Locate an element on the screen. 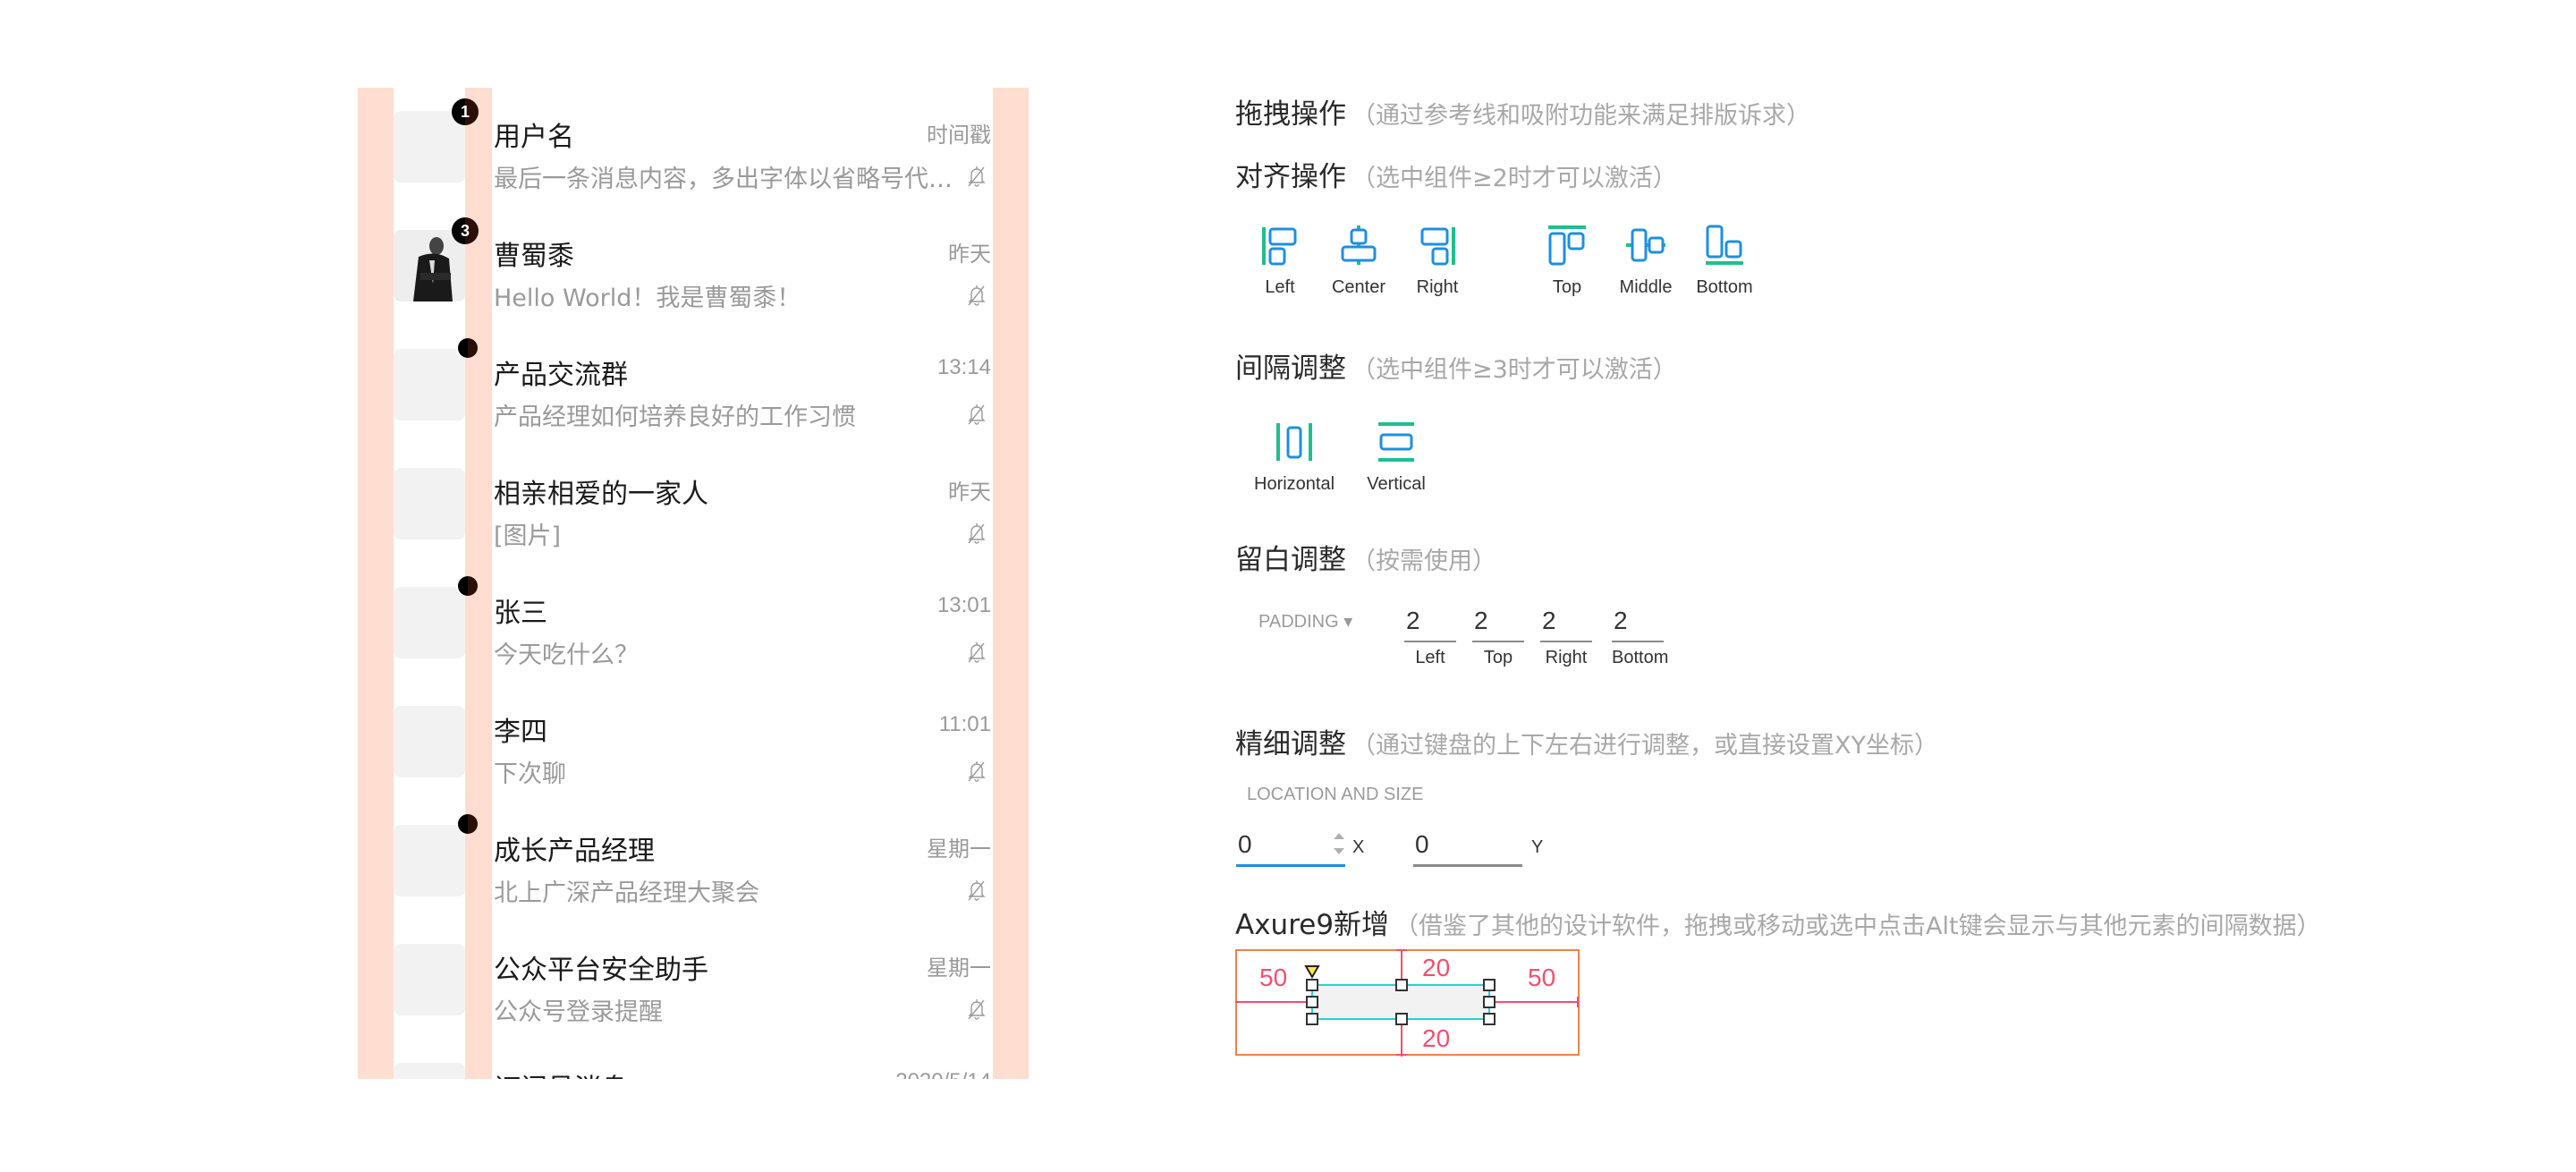 This screenshot has height=1172, width=2576. chat-time: 11:01 is located at coordinates (964, 724).